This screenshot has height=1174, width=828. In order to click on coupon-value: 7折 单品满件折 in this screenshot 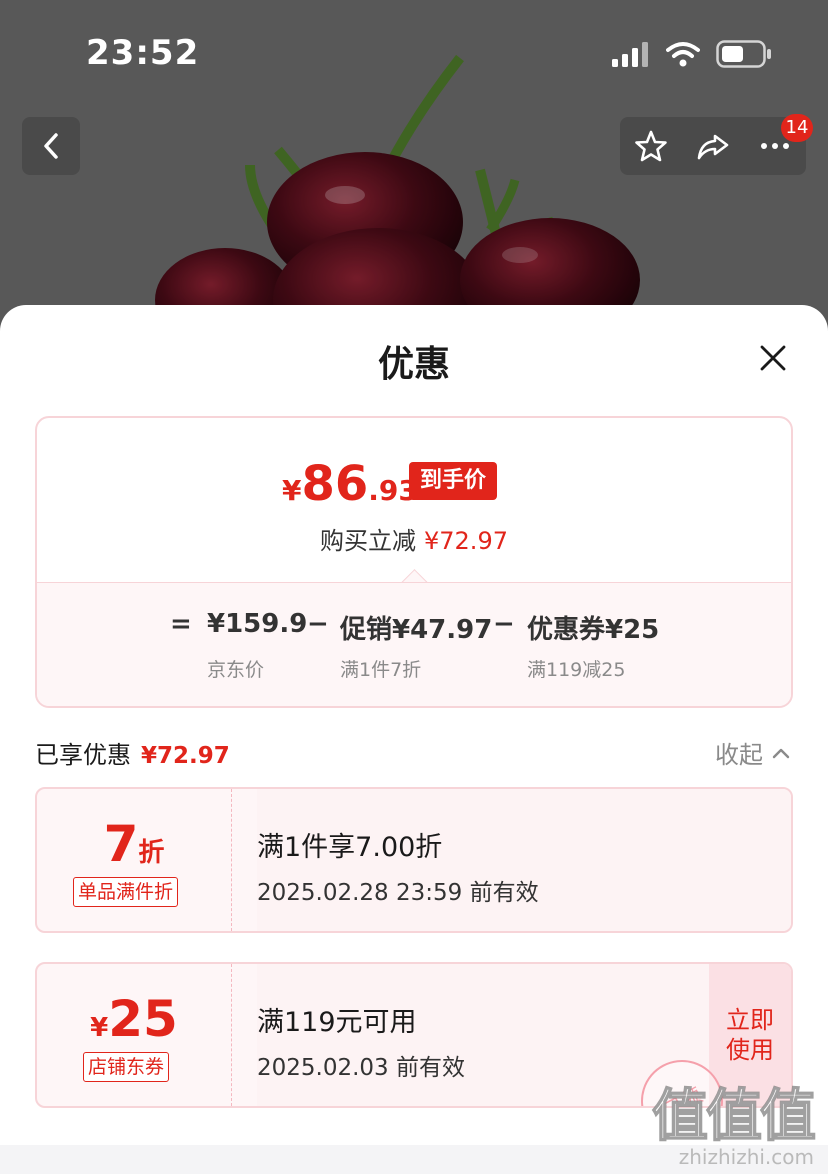, I will do `click(134, 860)`.